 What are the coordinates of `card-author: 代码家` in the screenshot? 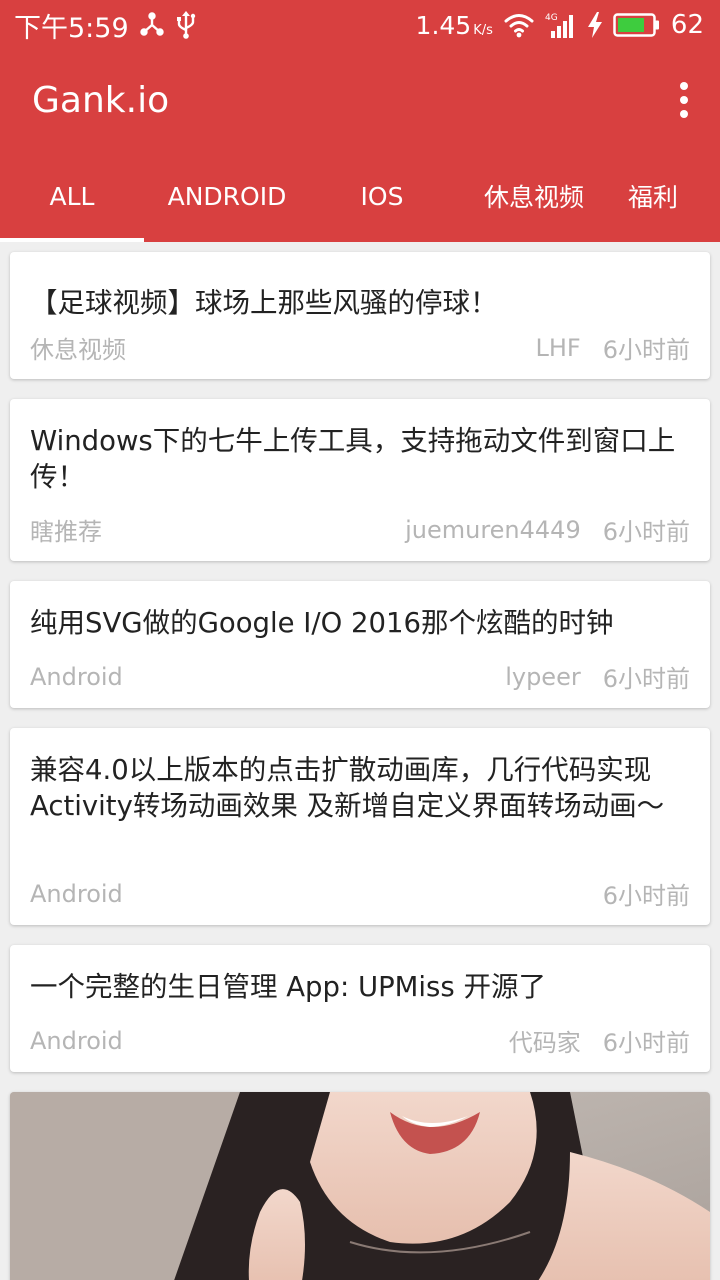 It's located at (544, 1043).